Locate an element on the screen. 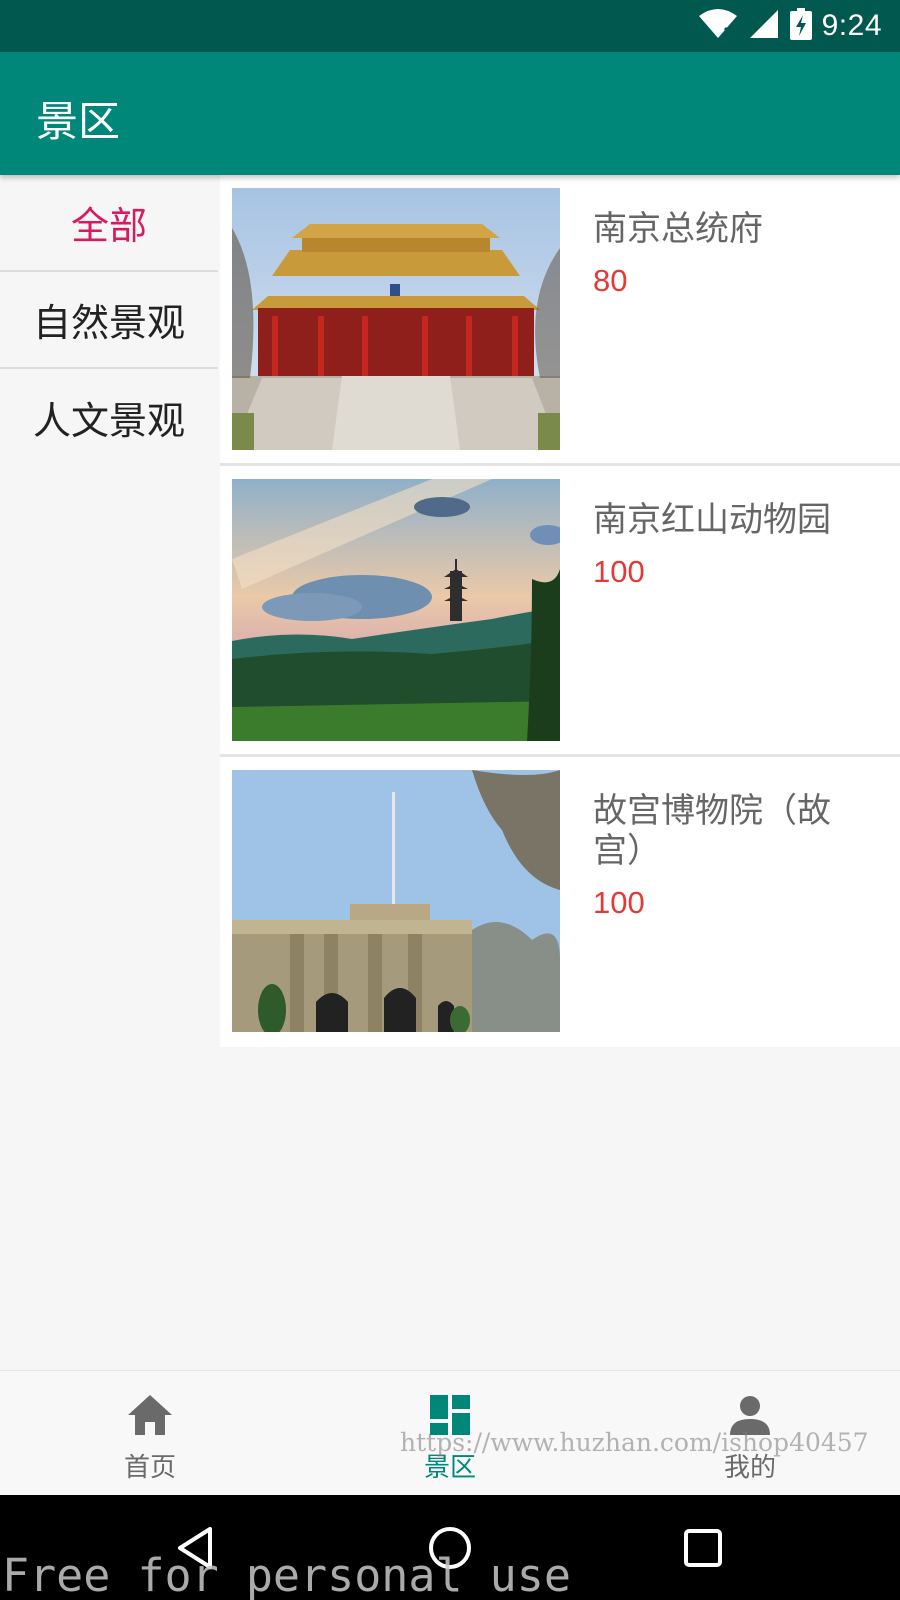 This screenshot has height=1600, width=900. status-bar: 9:24 is located at coordinates (450, 26).